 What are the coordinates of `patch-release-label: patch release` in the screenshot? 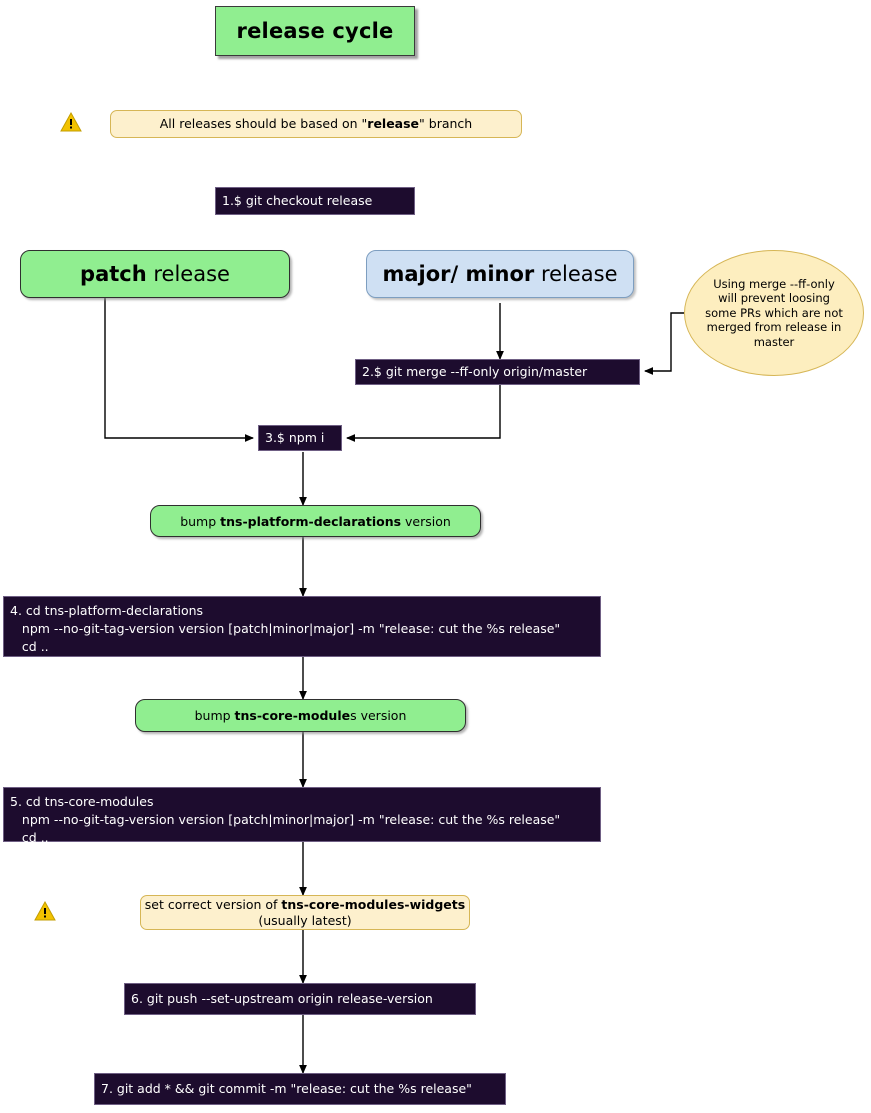 It's located at (155, 274).